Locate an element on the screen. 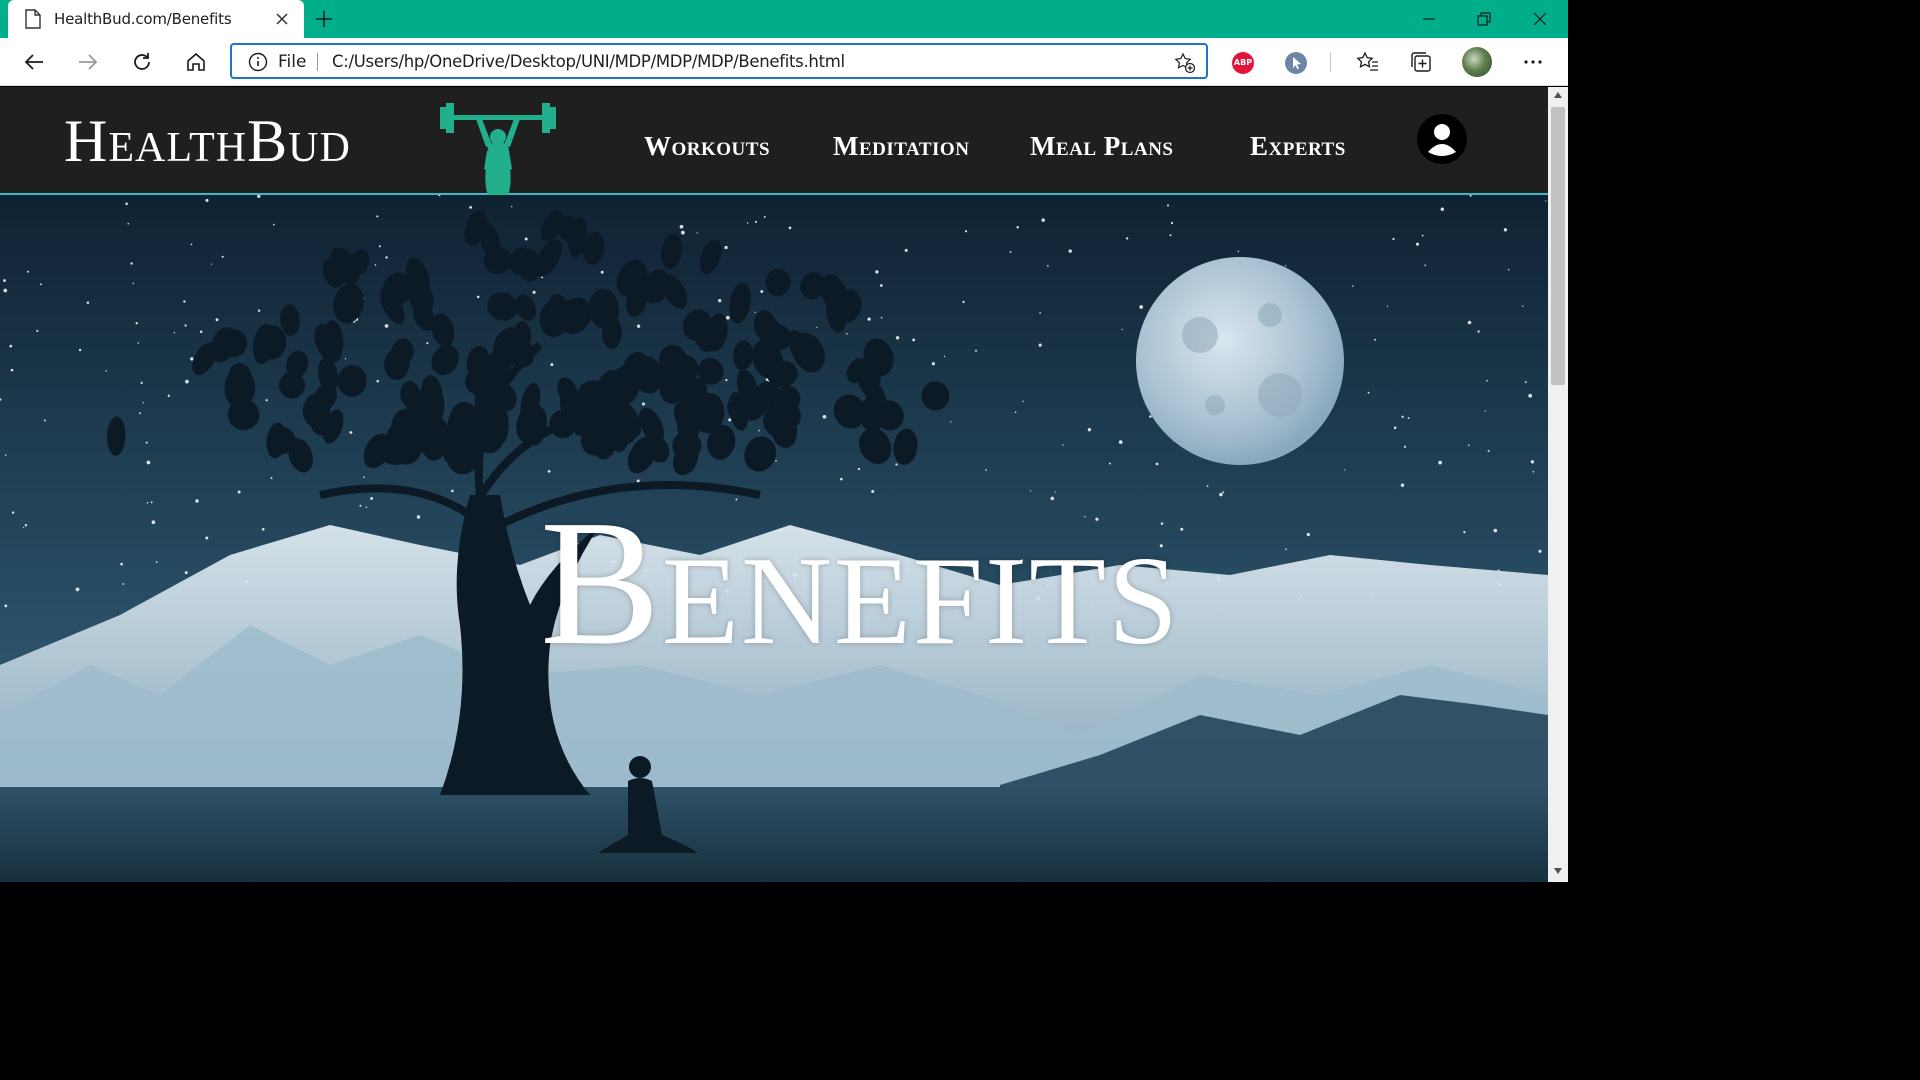 The width and height of the screenshot is (1920, 1080). user-circle-icon is located at coordinates (1442, 139).